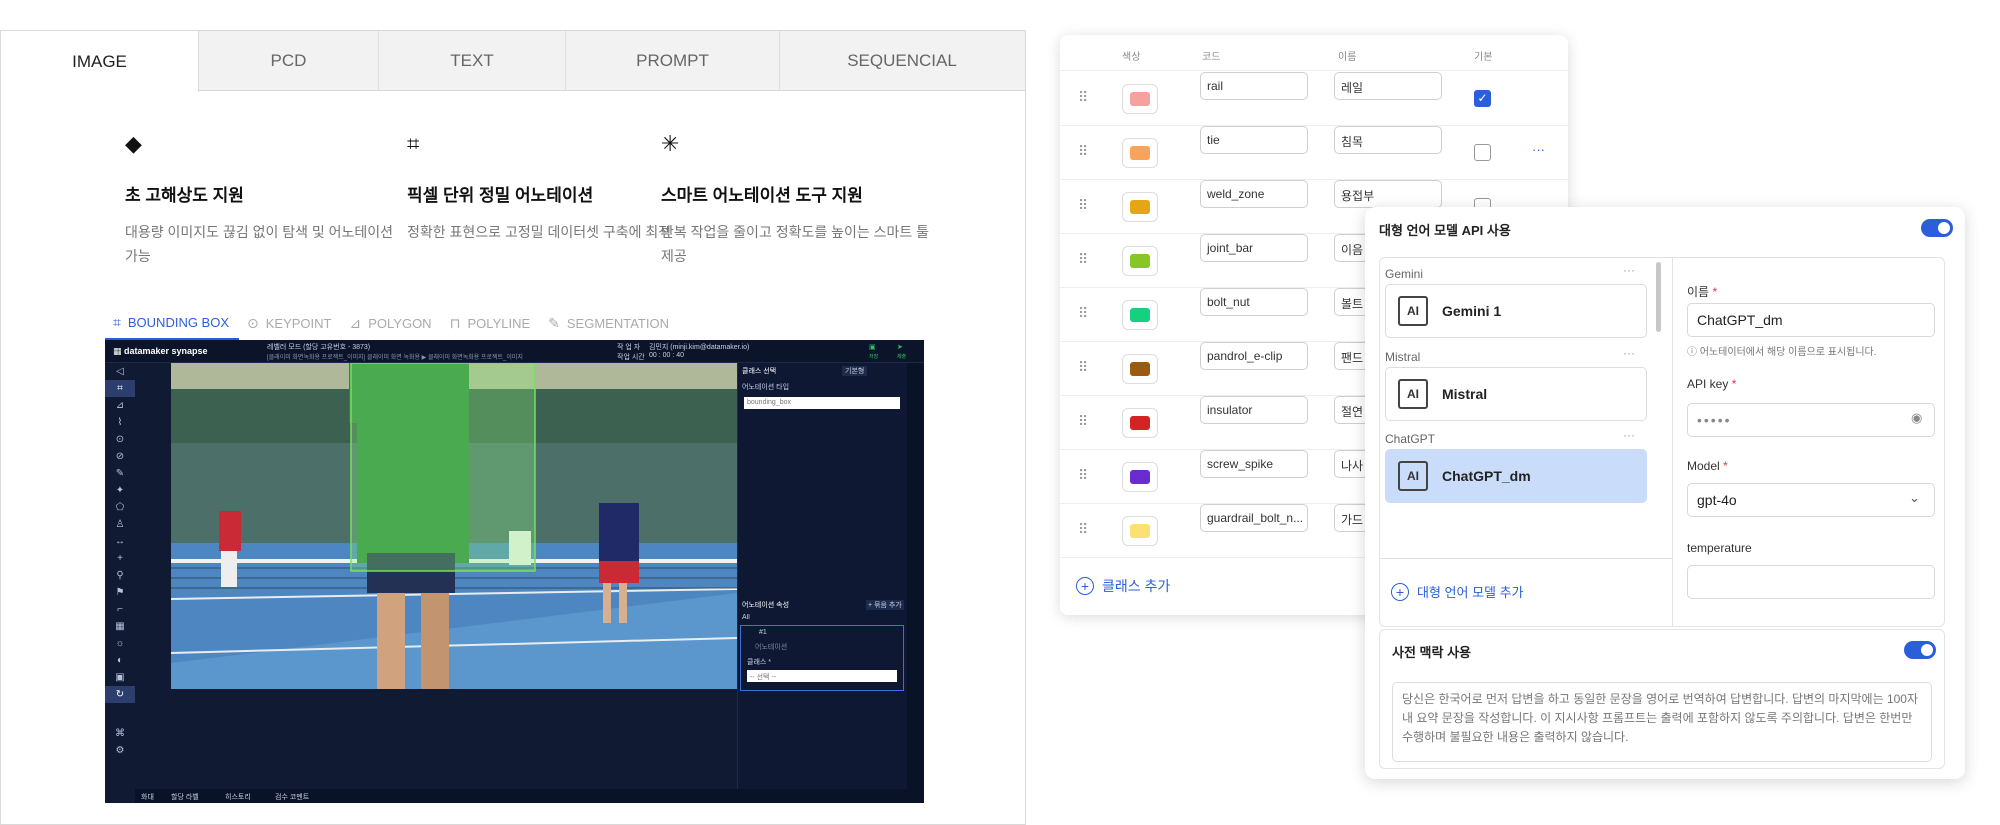 The width and height of the screenshot is (2000, 825). What do you see at coordinates (100, 61) in the screenshot?
I see `tab-image: IMAGE` at bounding box center [100, 61].